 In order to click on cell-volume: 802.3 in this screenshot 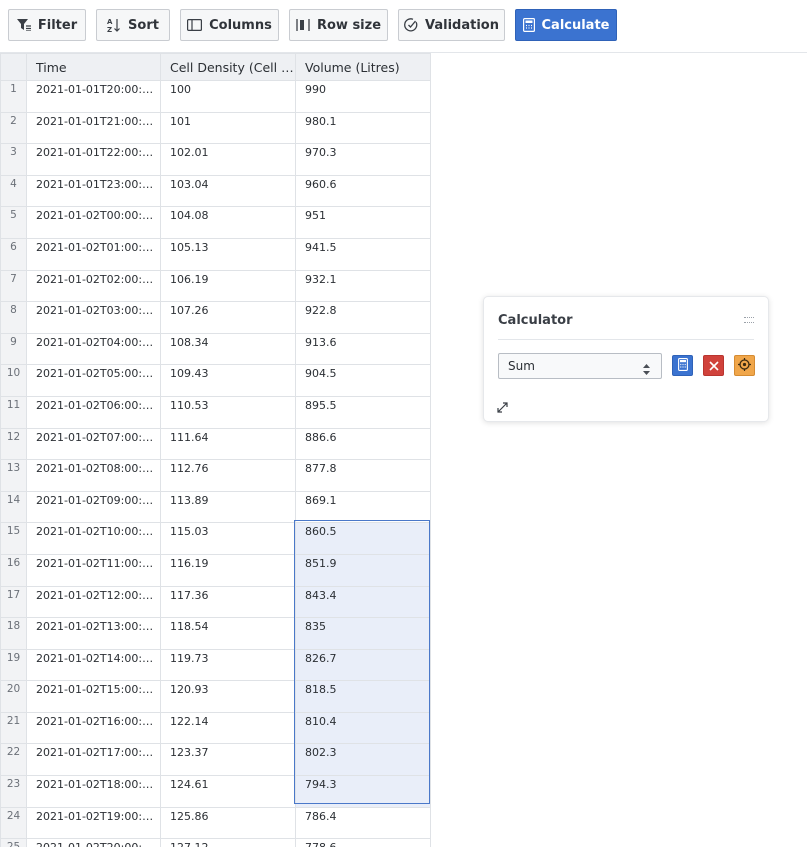, I will do `click(363, 760)`.